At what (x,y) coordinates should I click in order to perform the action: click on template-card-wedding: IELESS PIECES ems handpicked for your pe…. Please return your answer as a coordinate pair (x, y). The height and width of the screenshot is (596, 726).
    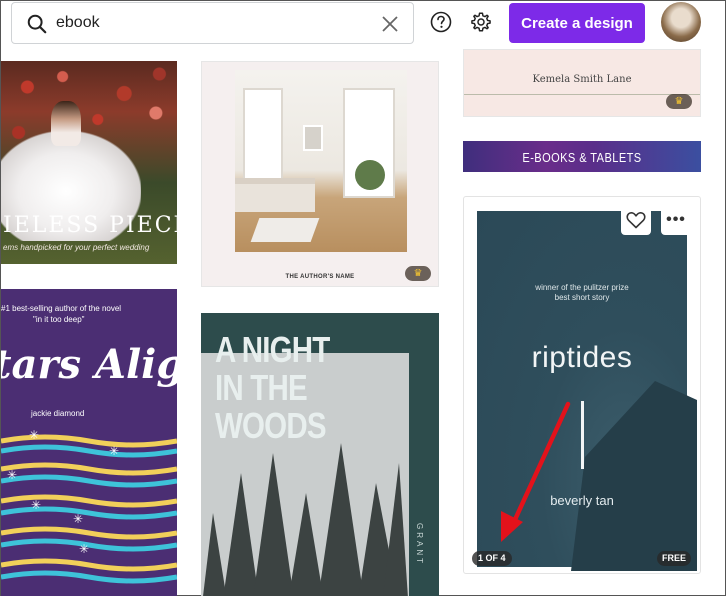
    Looking at the image, I should click on (89, 162).